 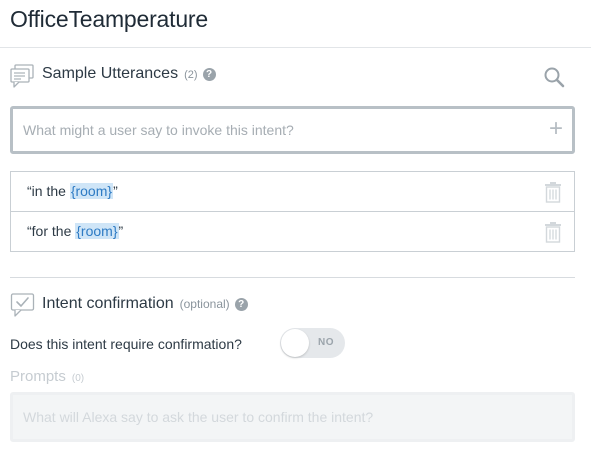 What do you see at coordinates (278, 417) in the screenshot?
I see `prompt-input` at bounding box center [278, 417].